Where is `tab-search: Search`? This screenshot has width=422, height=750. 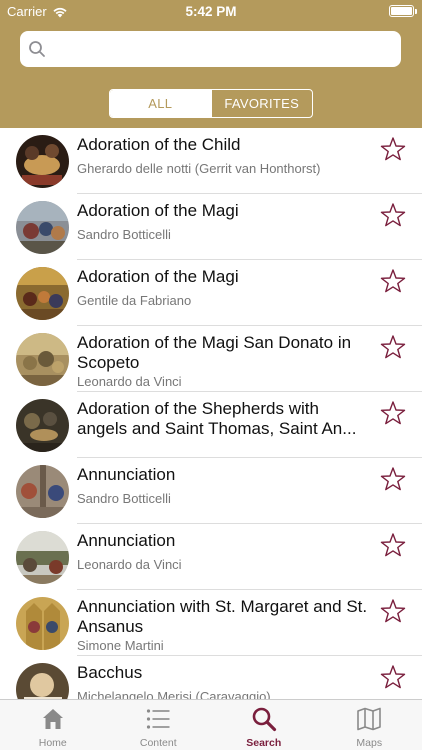 tab-search: Search is located at coordinates (264, 725).